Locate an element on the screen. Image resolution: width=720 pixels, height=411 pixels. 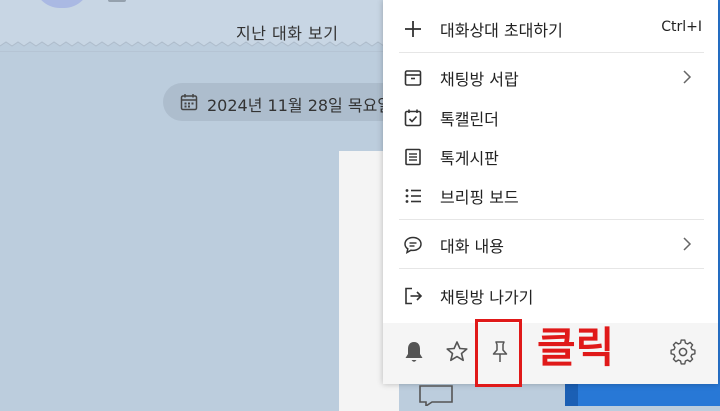
view-past-chats-link: 지난 대화 보기 is located at coordinates (287, 32).